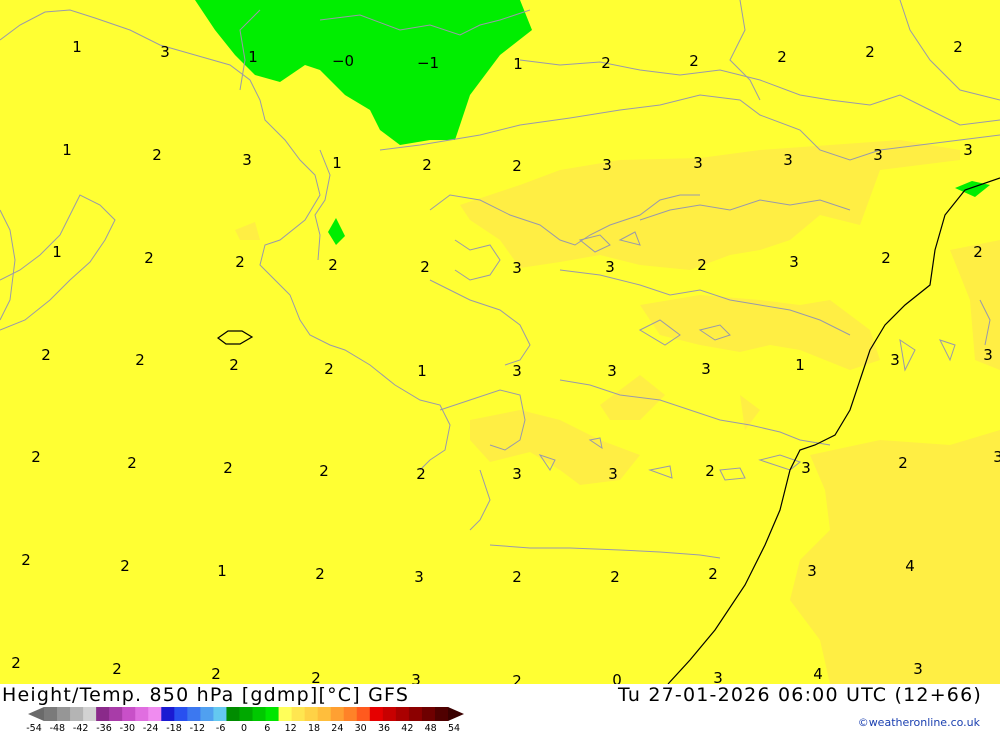 Image resolution: width=1000 pixels, height=735 pixels. What do you see at coordinates (343, 61) in the screenshot?
I see `contour-label: −0` at bounding box center [343, 61].